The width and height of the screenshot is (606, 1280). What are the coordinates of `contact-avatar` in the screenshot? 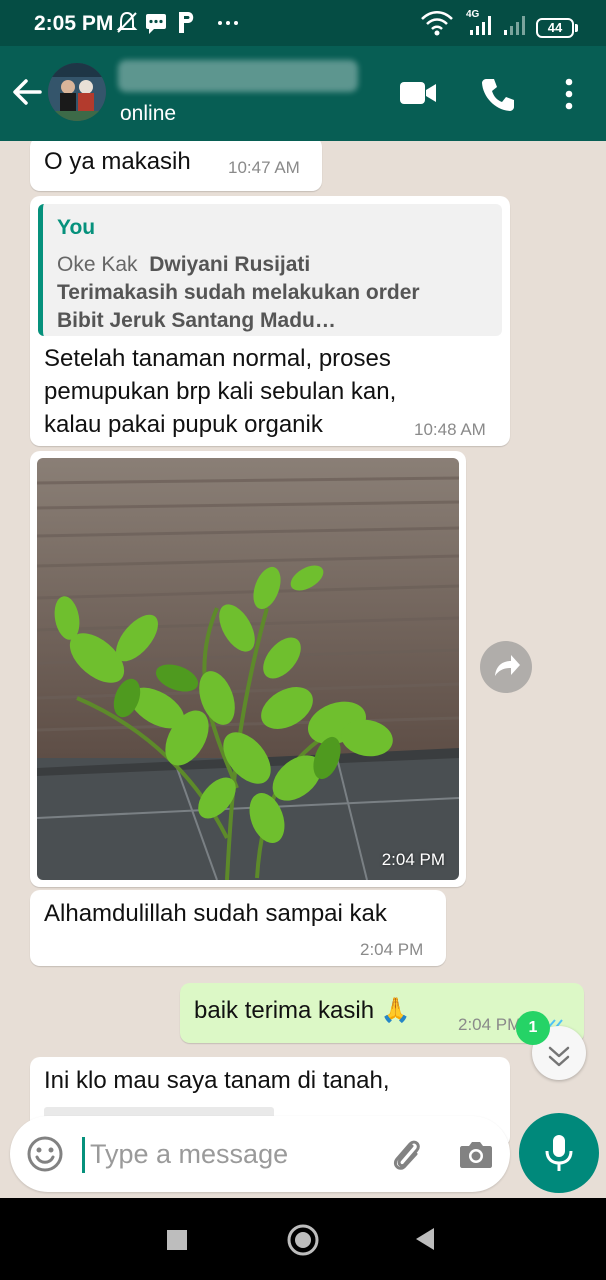 It's located at (77, 92).